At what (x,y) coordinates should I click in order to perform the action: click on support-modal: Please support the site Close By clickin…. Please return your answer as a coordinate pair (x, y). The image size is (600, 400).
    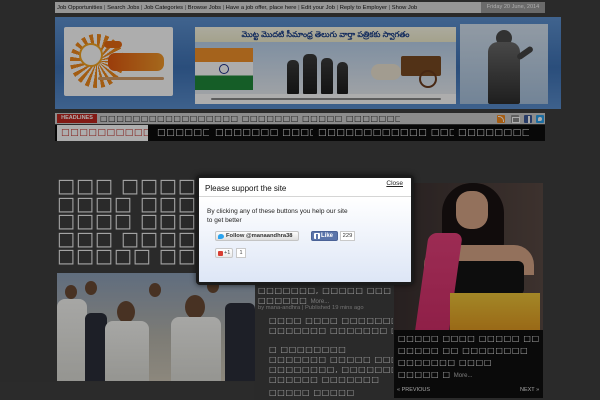
    Looking at the image, I should click on (305, 230).